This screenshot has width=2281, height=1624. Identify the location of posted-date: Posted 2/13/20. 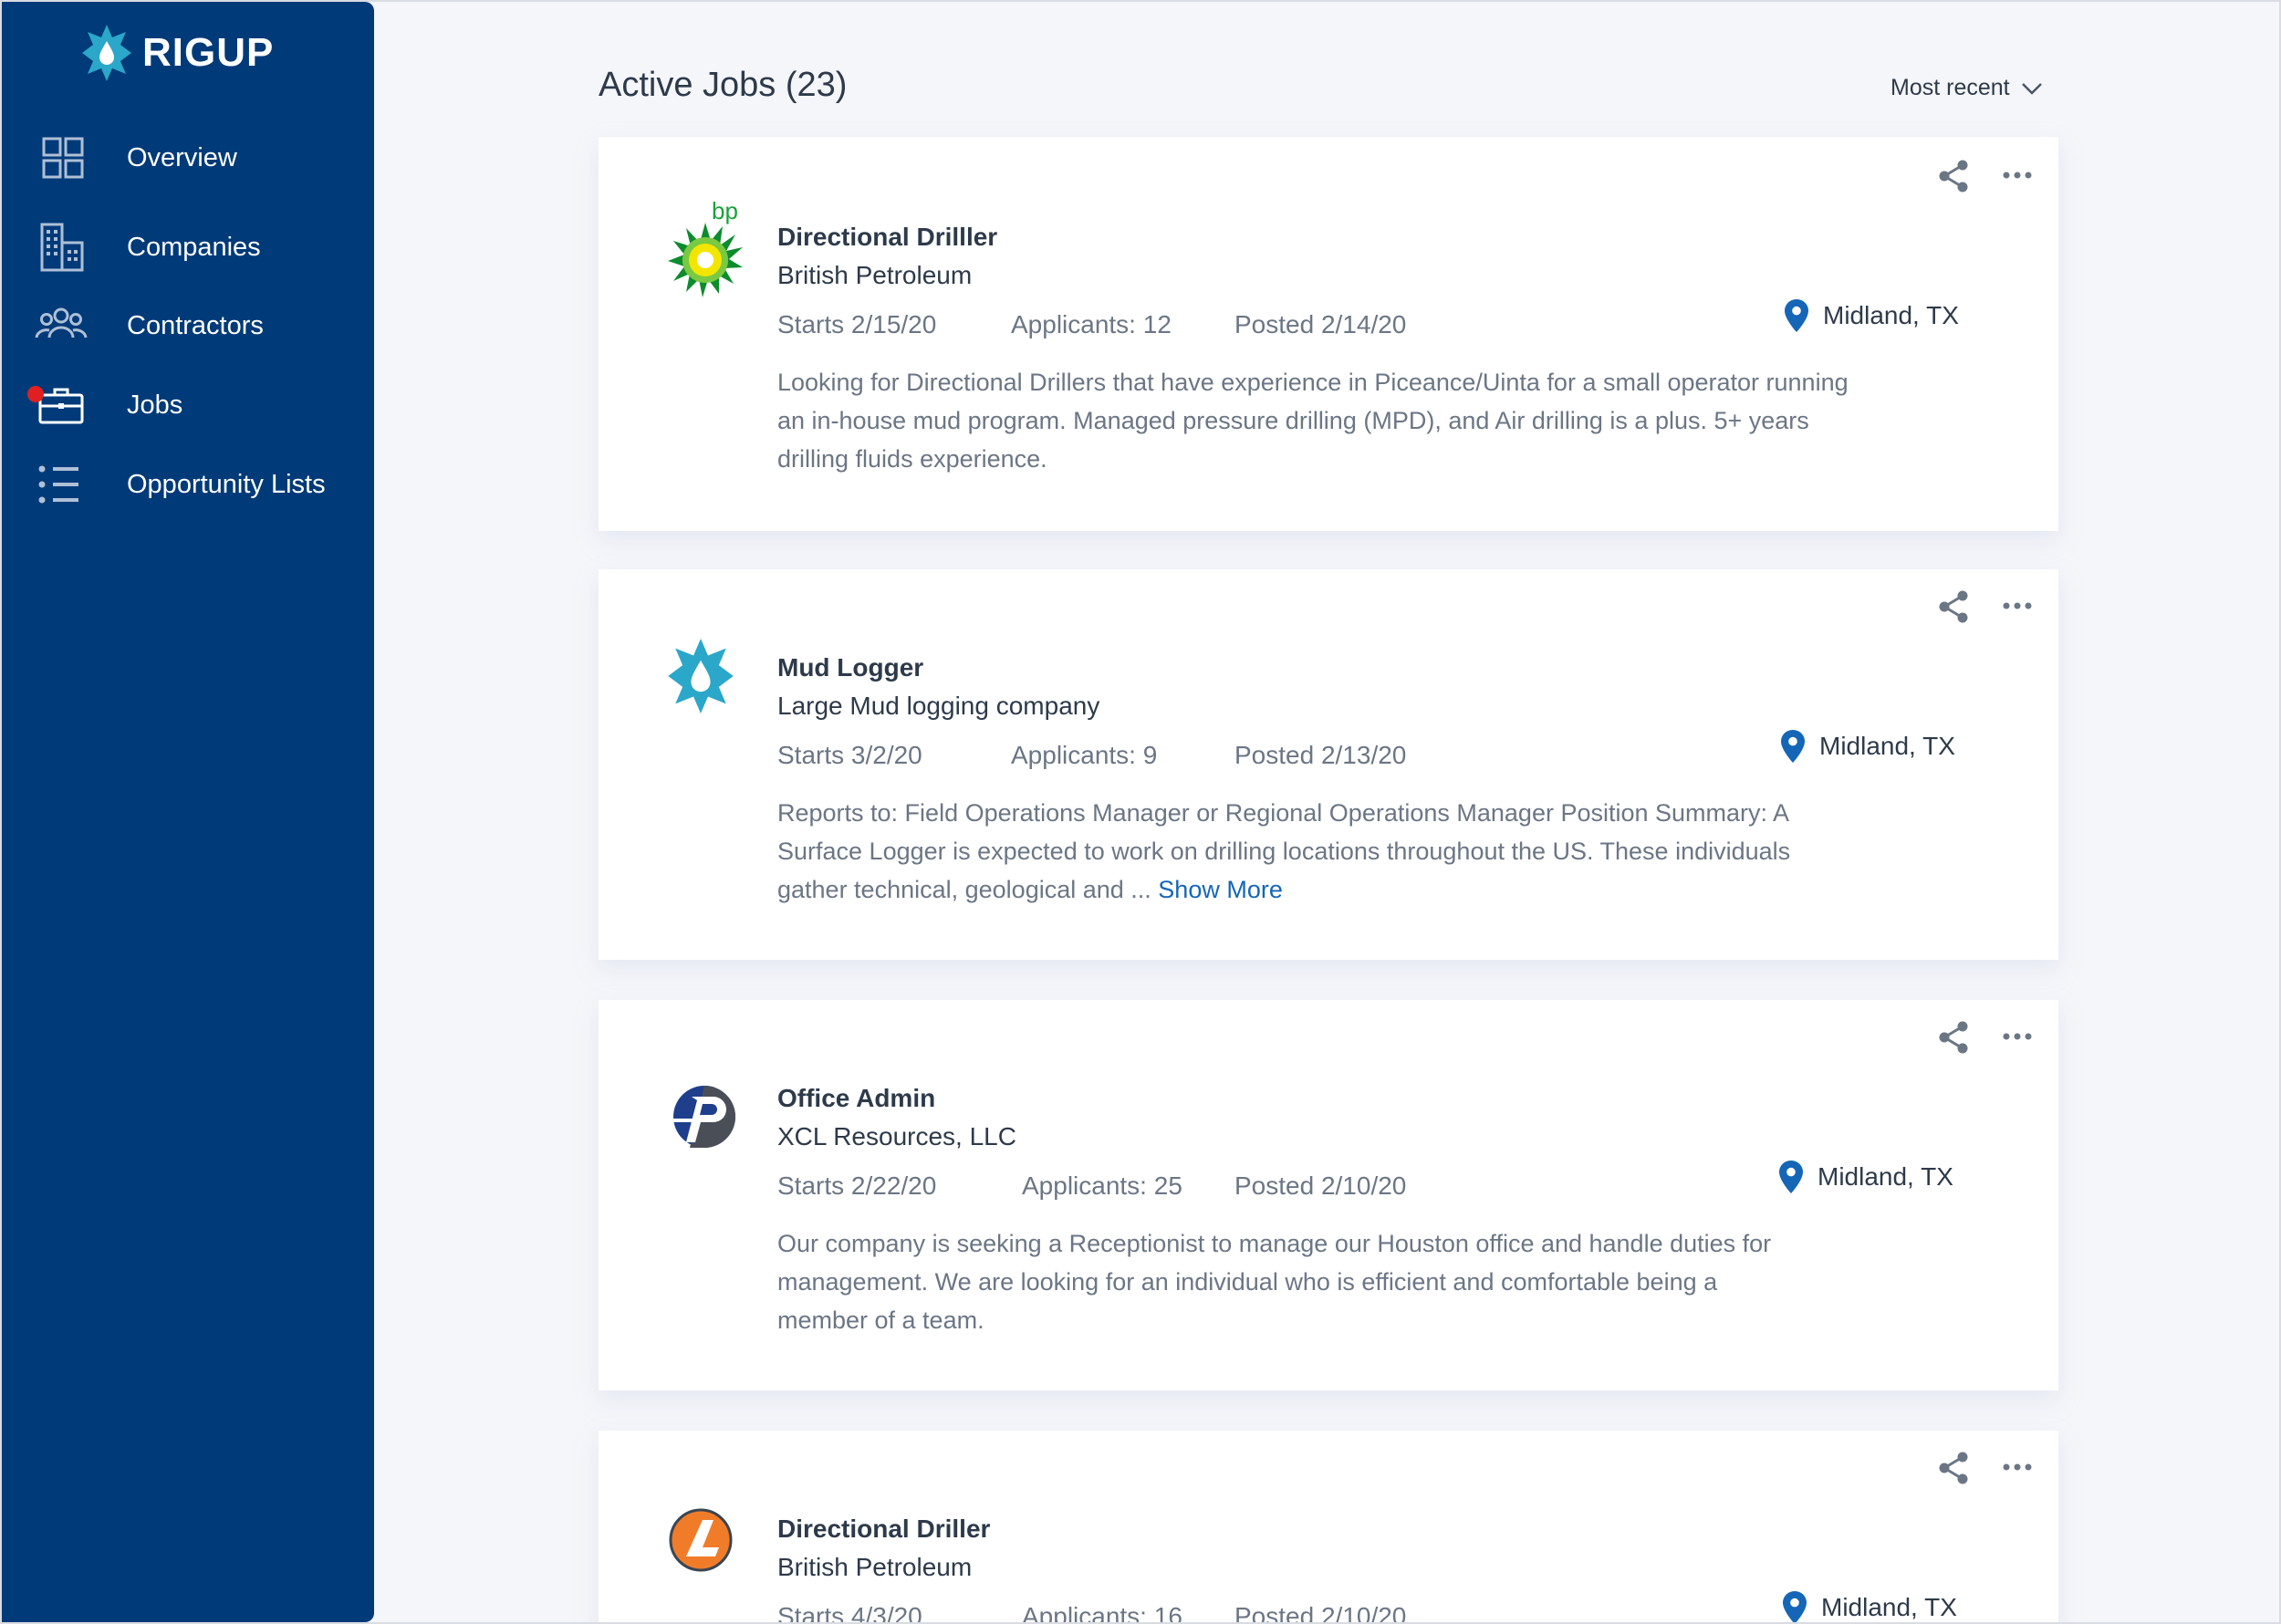
(1320, 755).